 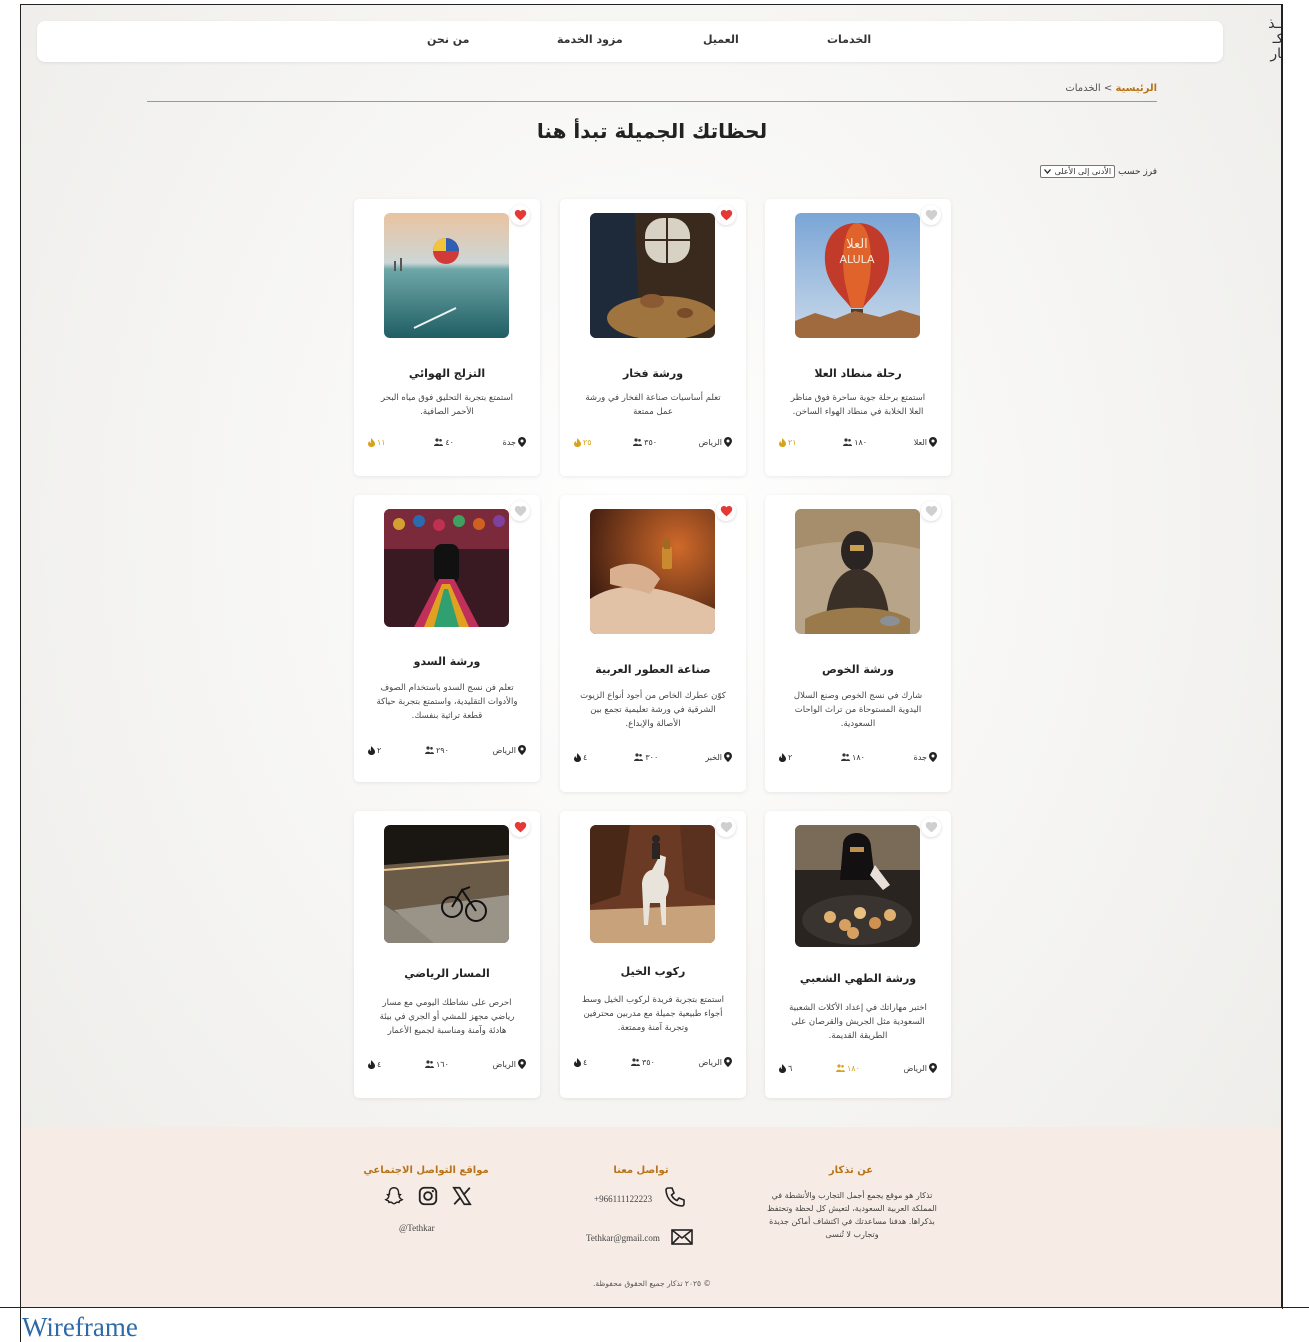 I want to click on sort-control: فرز حسب الأدنى إلى الأعلى, so click(x=1098, y=171).